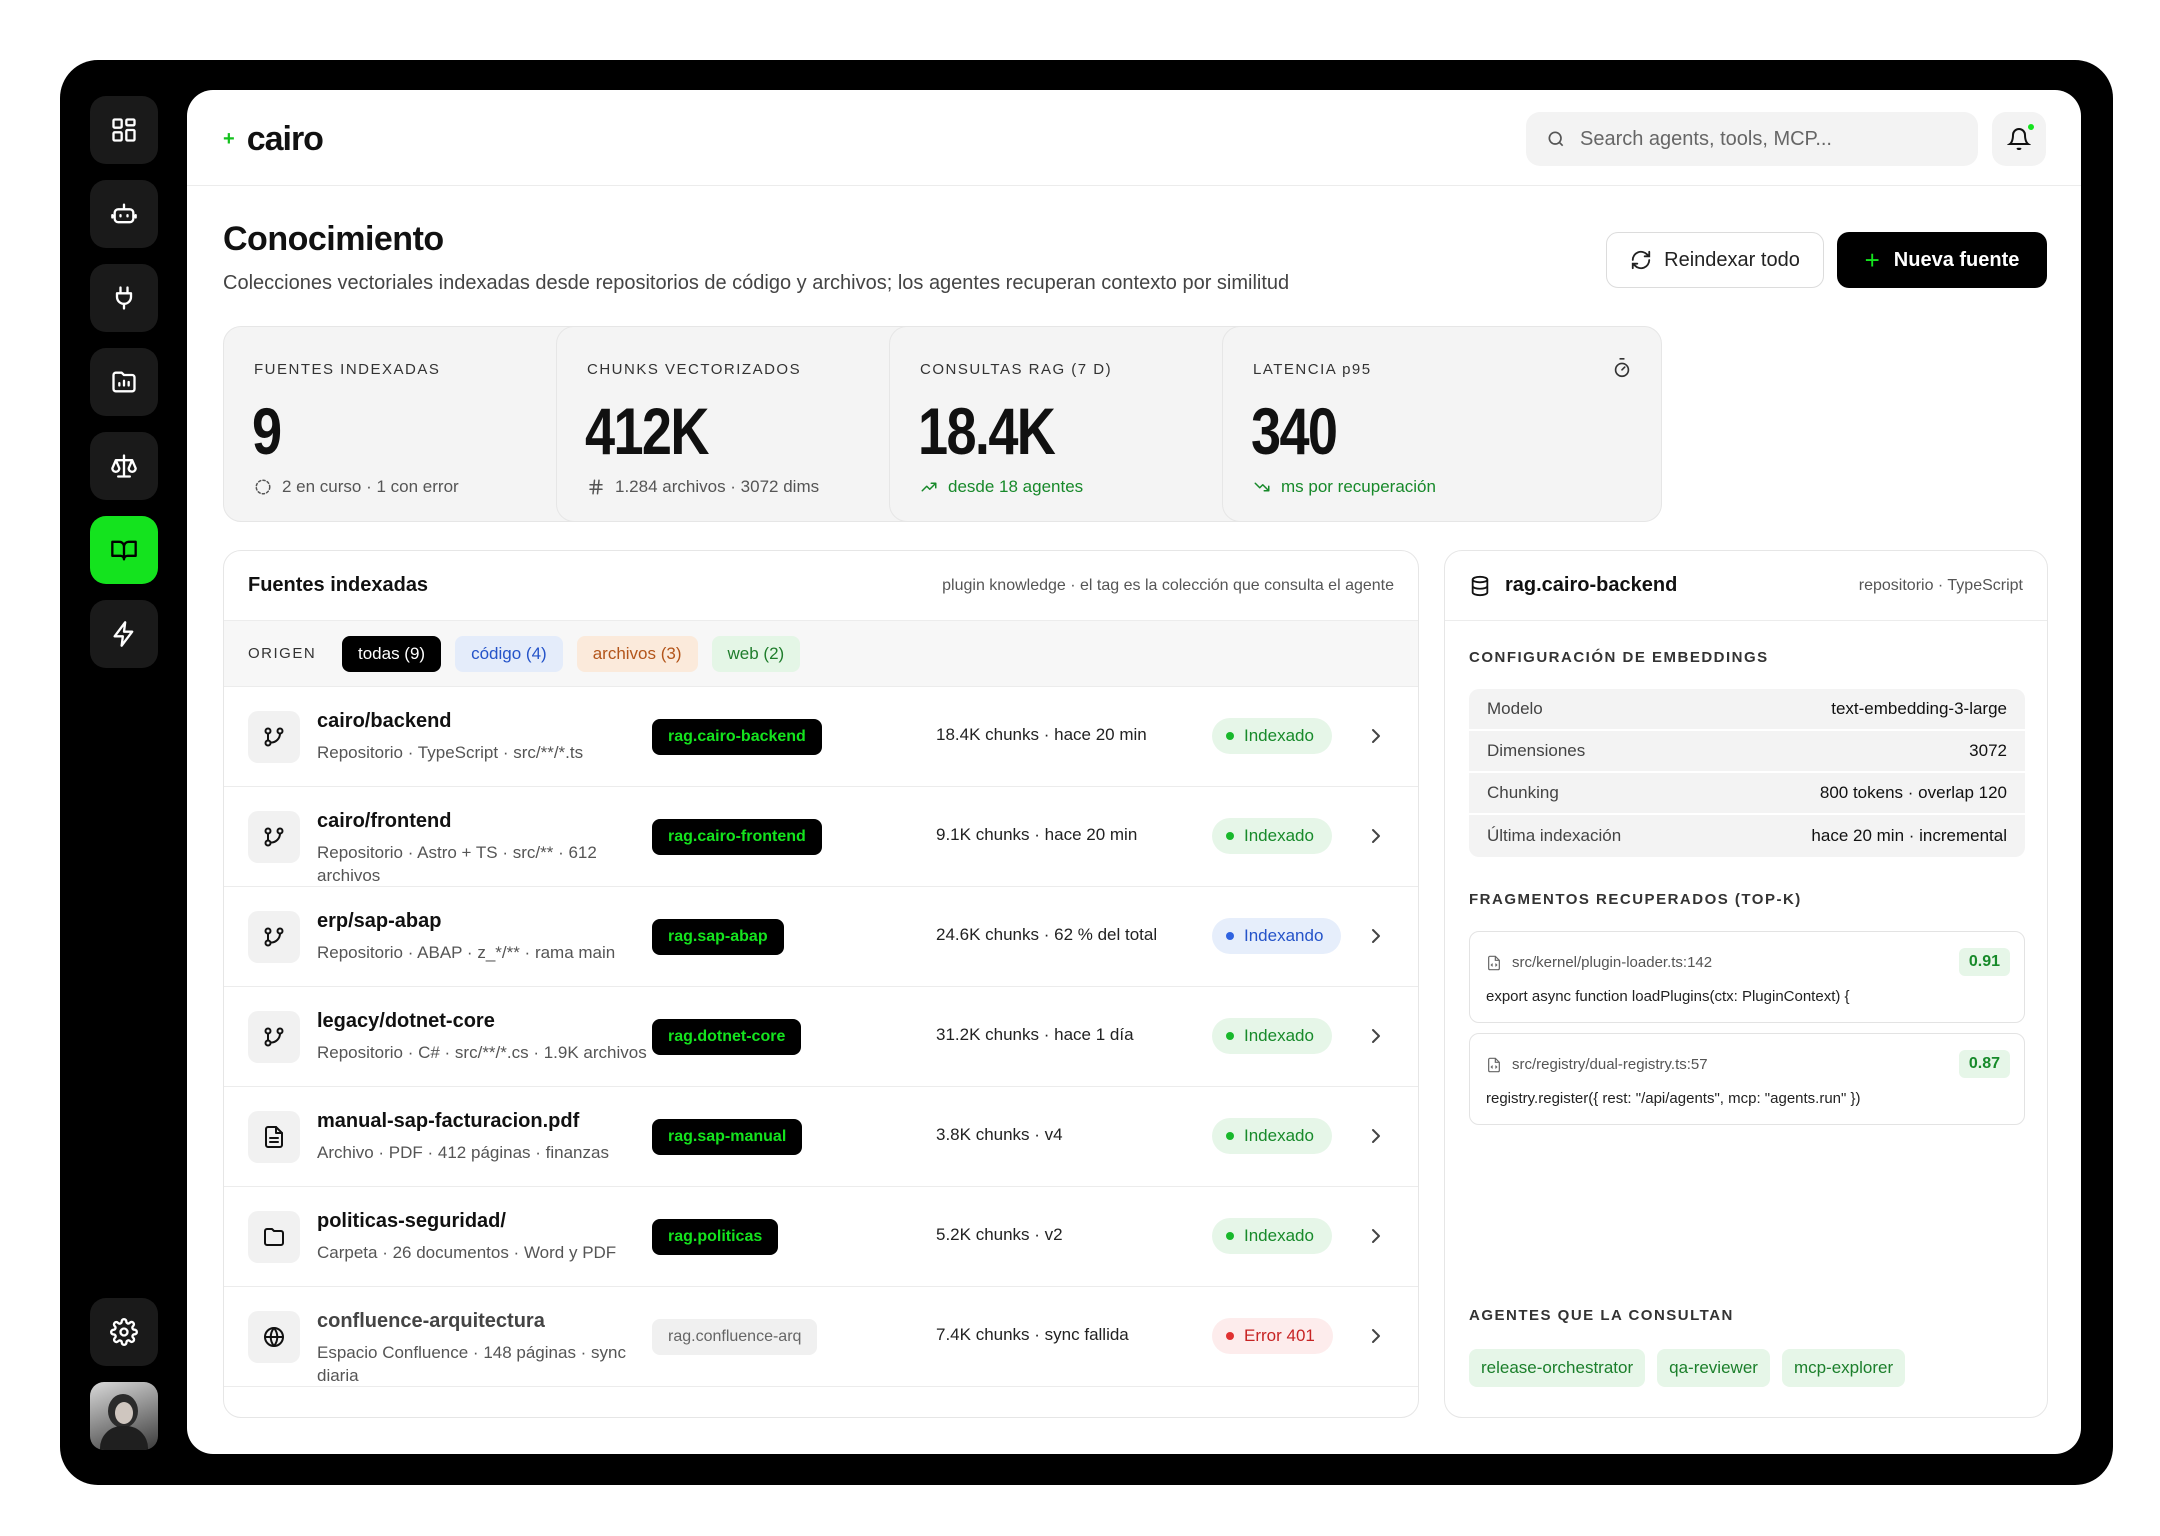 This screenshot has width=2160, height=1536. Describe the element at coordinates (509, 653) in the screenshot. I see `filter-code: código (4)` at that location.